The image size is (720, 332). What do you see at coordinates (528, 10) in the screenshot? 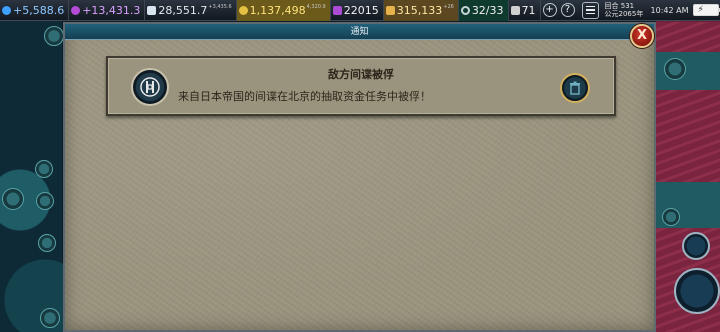
I see `governors-value: 71` at bounding box center [528, 10].